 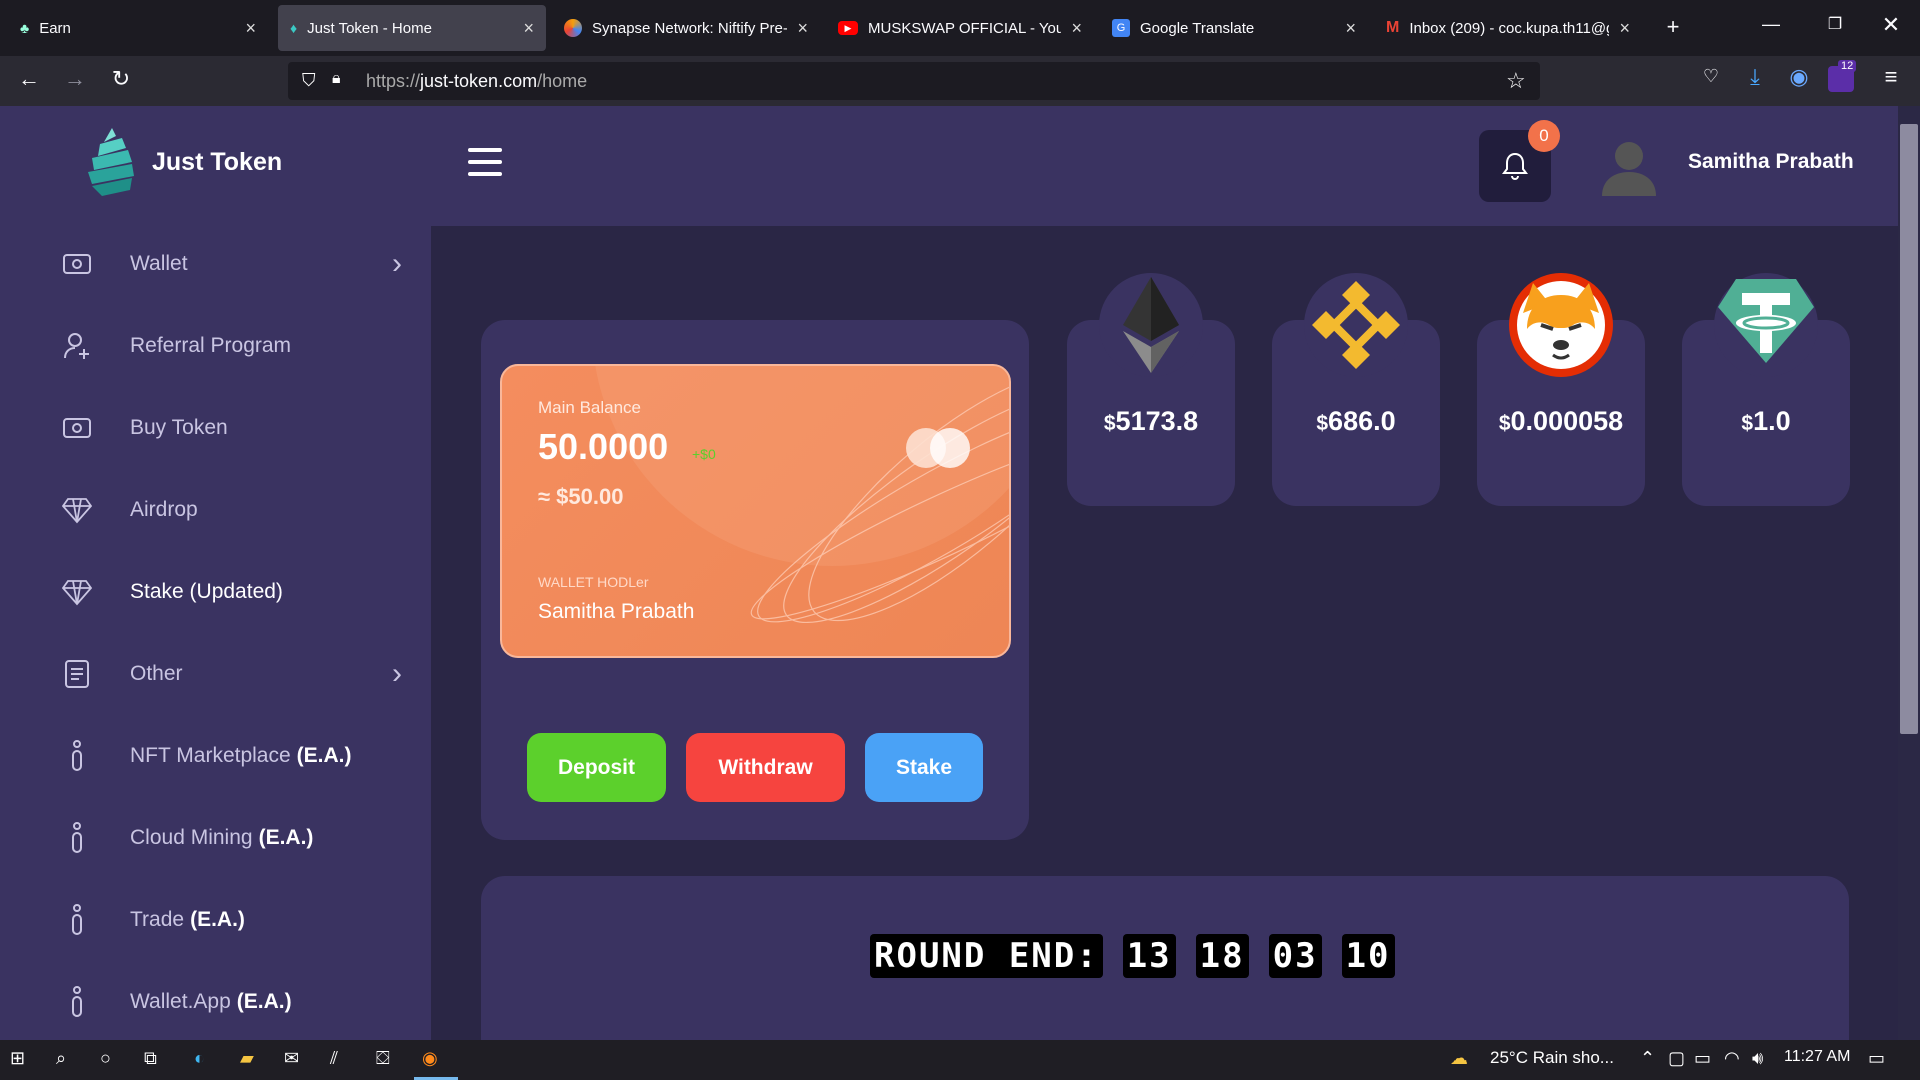 I want to click on deposit-button: Deposit, so click(x=596, y=767).